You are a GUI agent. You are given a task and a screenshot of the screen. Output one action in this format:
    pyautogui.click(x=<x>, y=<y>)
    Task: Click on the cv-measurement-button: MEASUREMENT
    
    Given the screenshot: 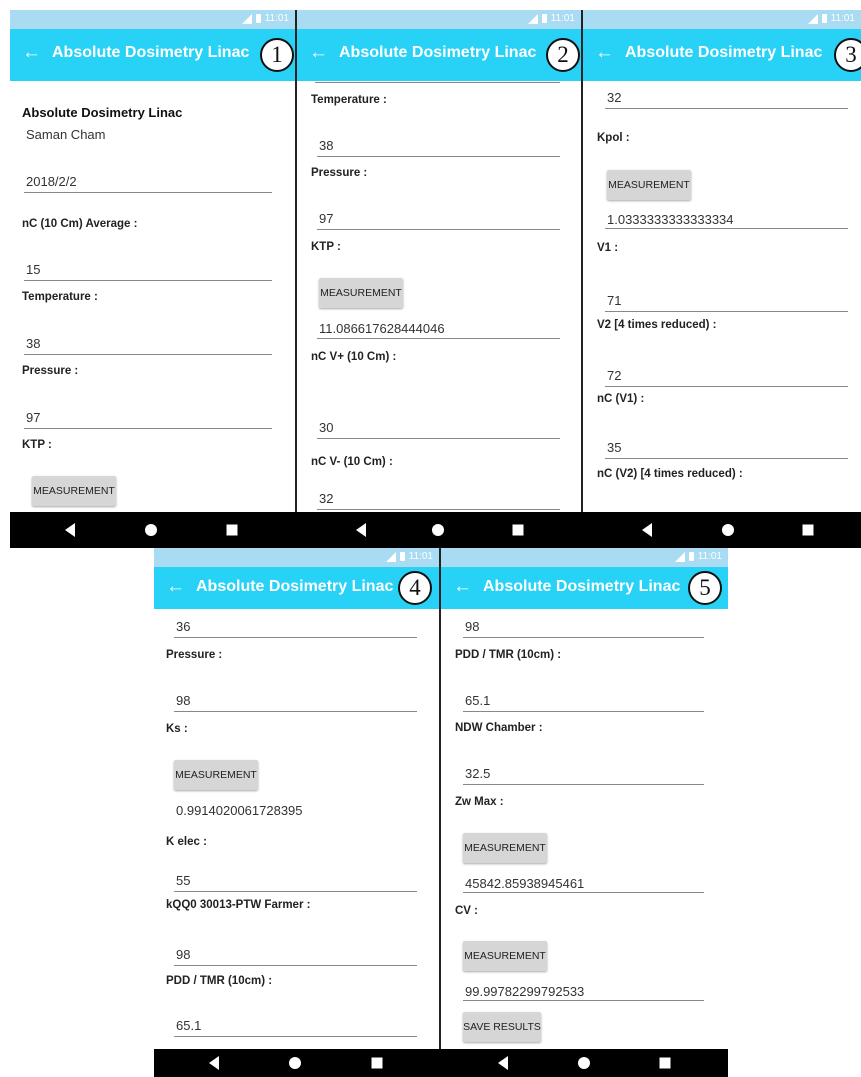 What is the action you would take?
    pyautogui.click(x=505, y=956)
    